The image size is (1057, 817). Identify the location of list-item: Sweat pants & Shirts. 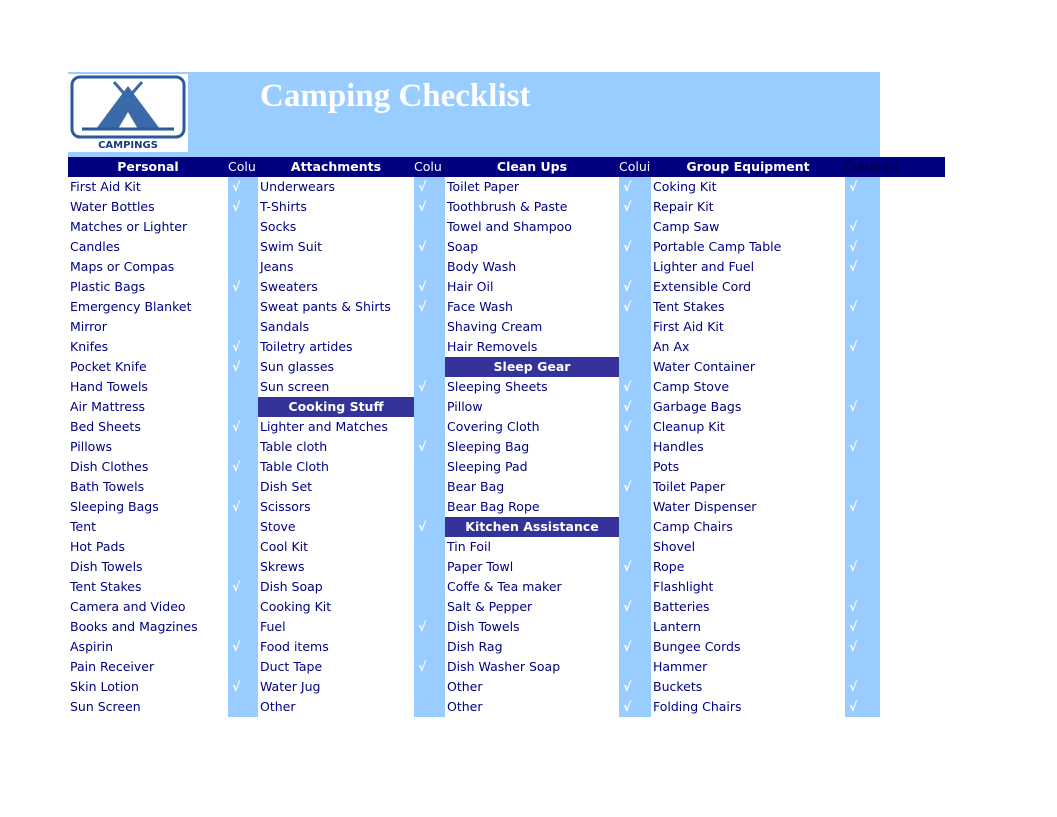
(336, 307).